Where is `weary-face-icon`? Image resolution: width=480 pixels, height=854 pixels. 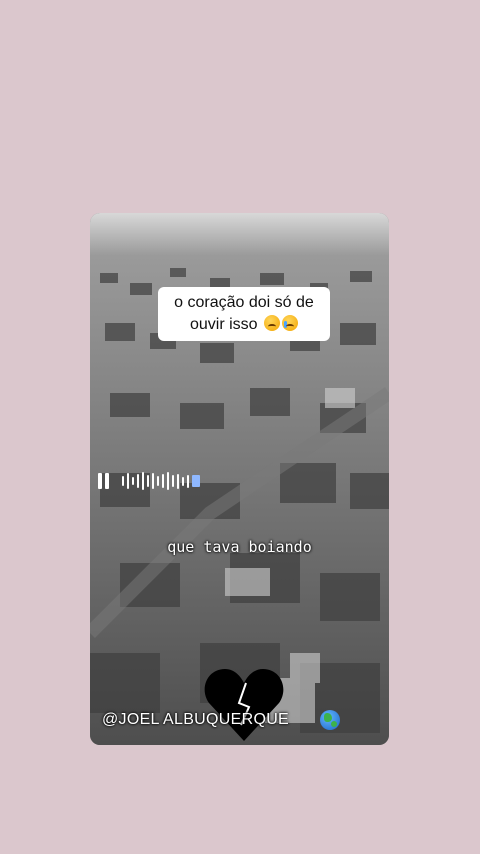
weary-face-icon is located at coordinates (272, 323).